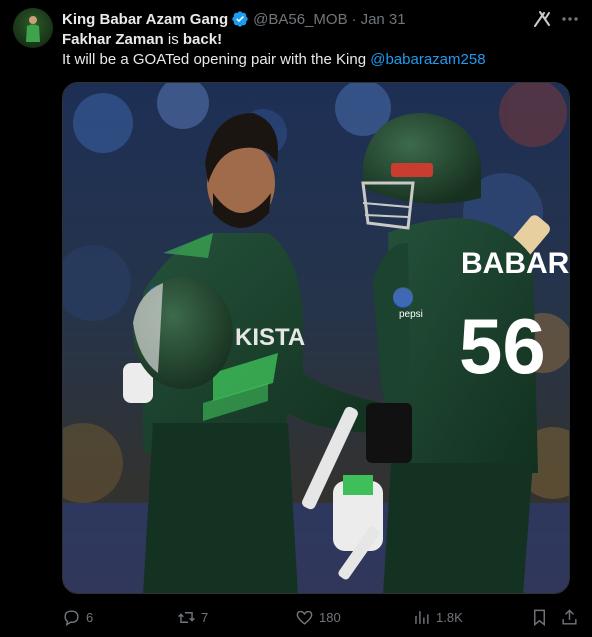 Image resolution: width=592 pixels, height=637 pixels. What do you see at coordinates (270, 337) in the screenshot?
I see `photo-chest-text: KISTA` at bounding box center [270, 337].